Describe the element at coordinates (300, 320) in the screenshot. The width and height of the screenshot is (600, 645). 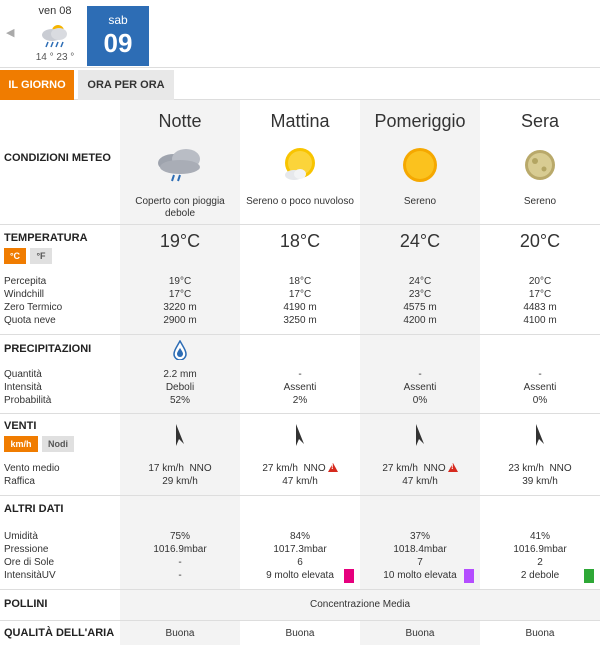
I see `snow-value: 3250 m` at that location.